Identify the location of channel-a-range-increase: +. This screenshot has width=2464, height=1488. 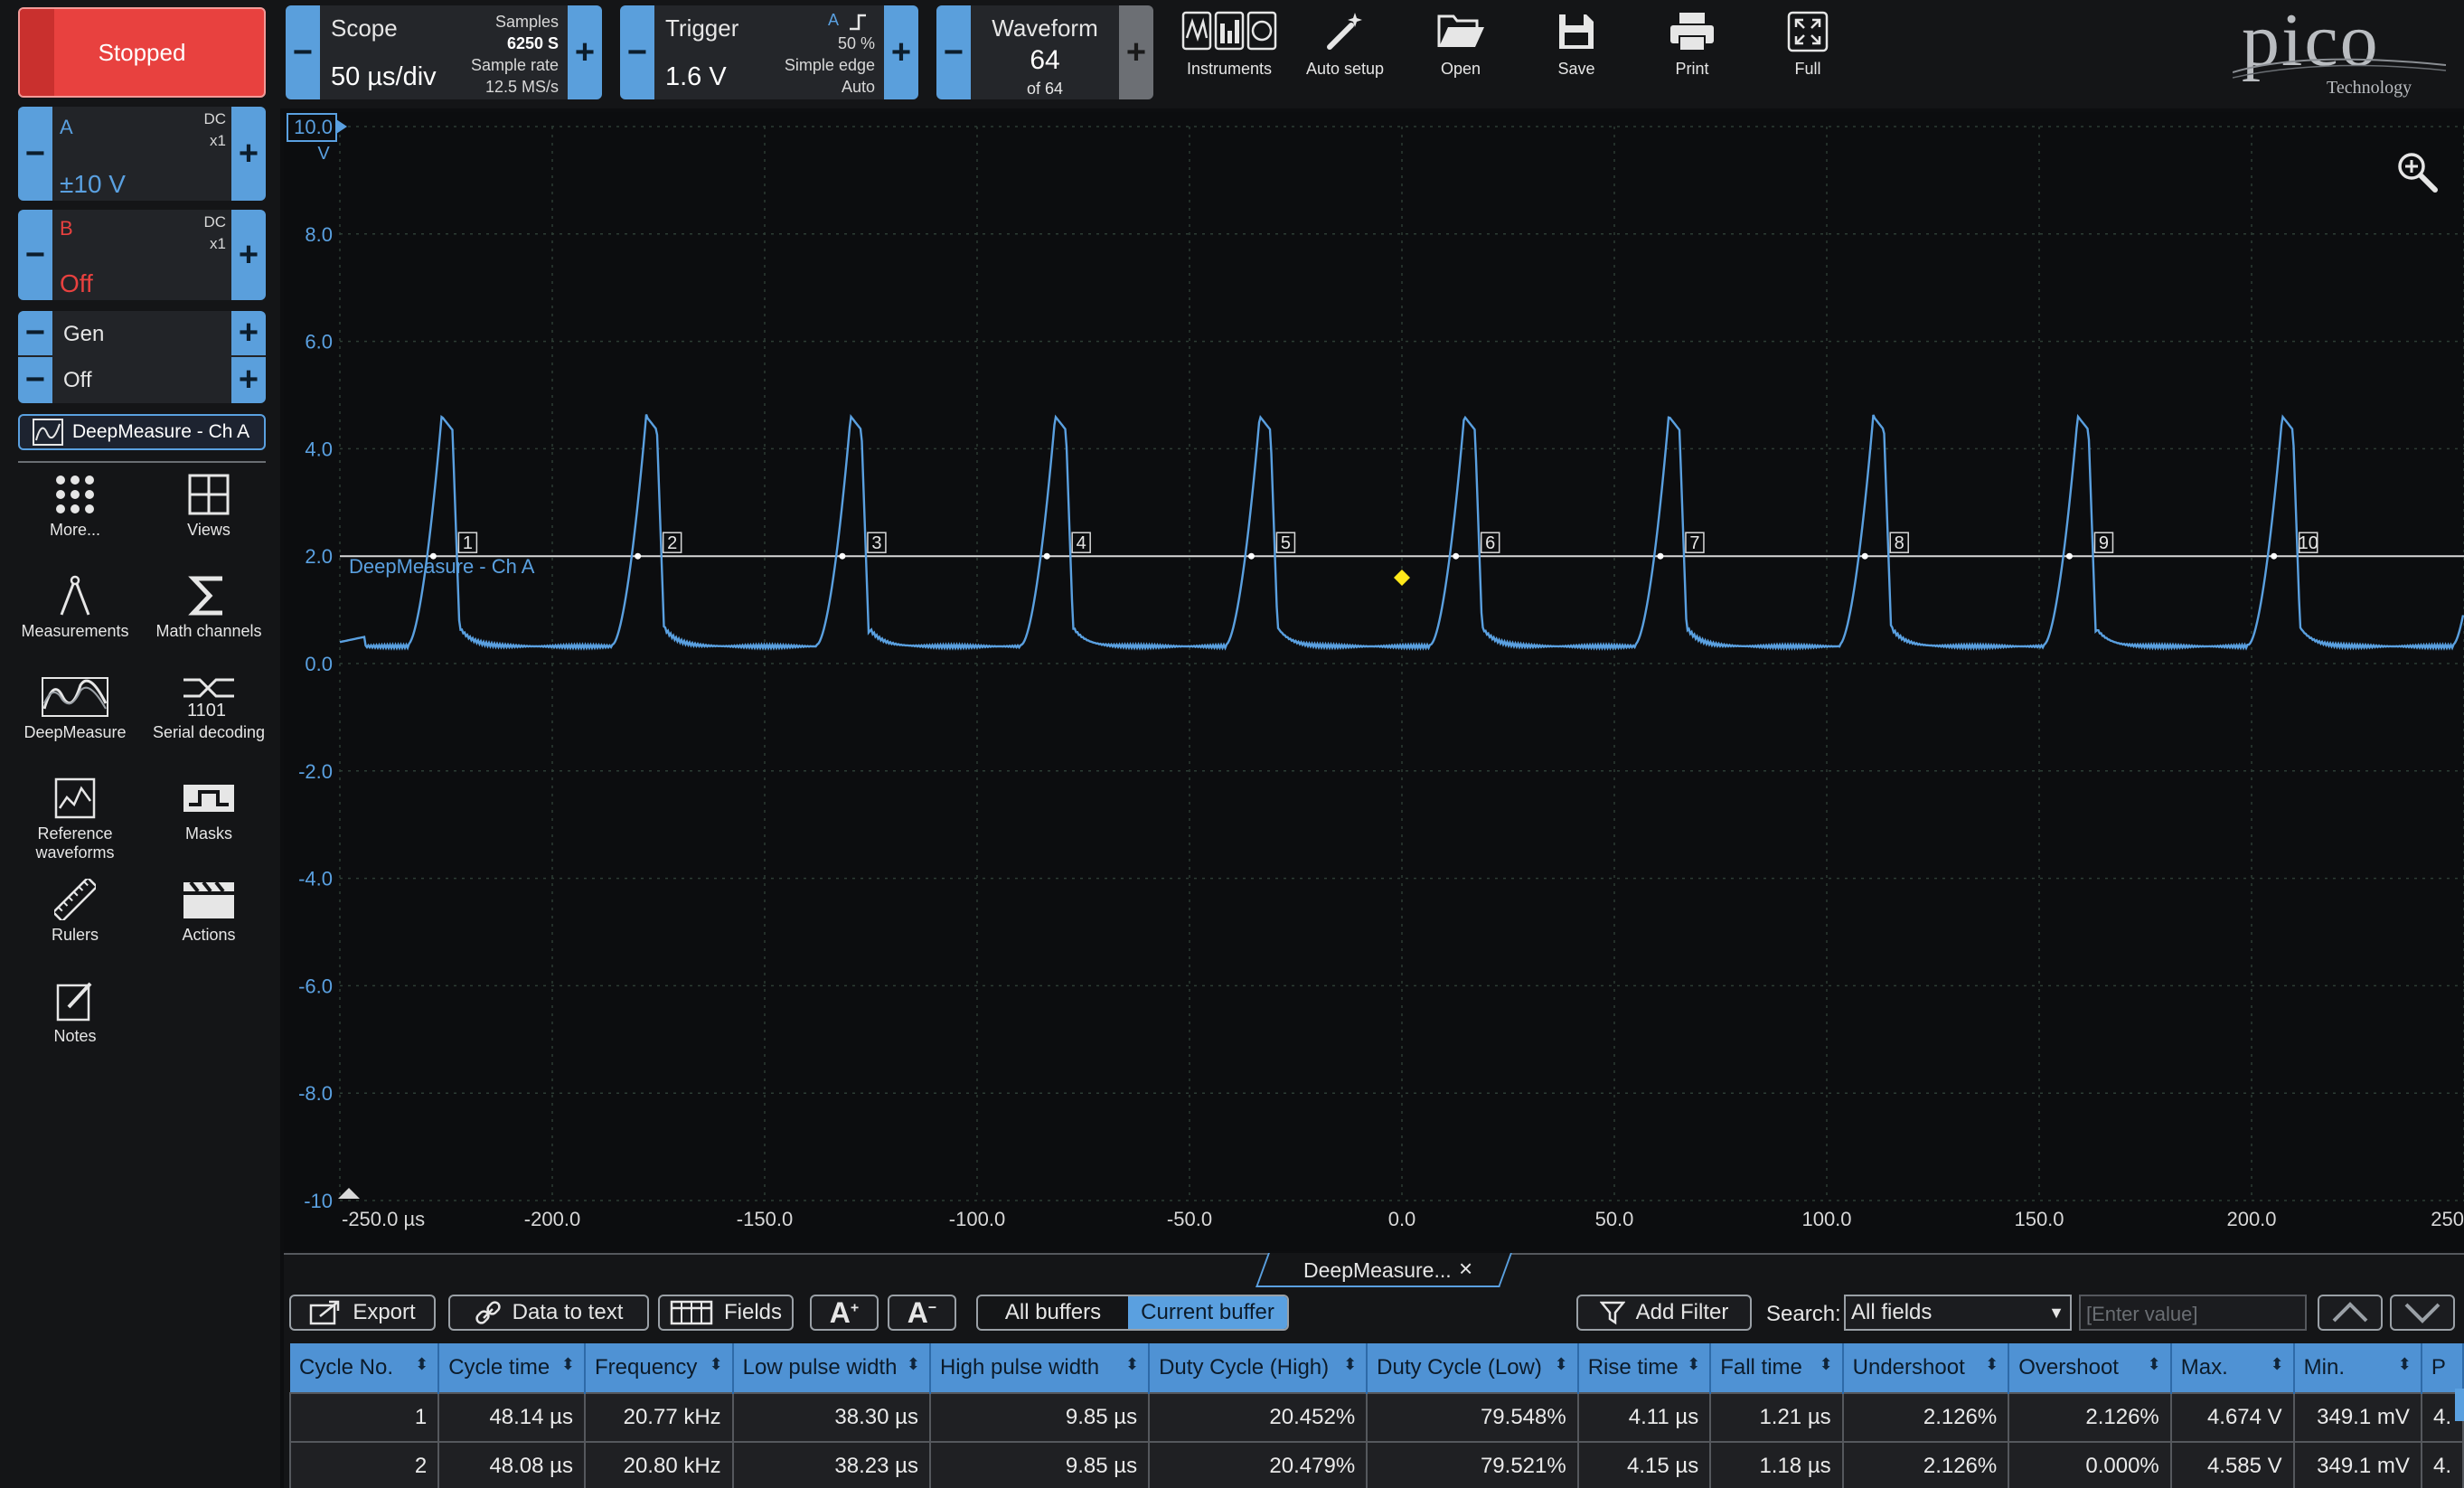
(248, 154).